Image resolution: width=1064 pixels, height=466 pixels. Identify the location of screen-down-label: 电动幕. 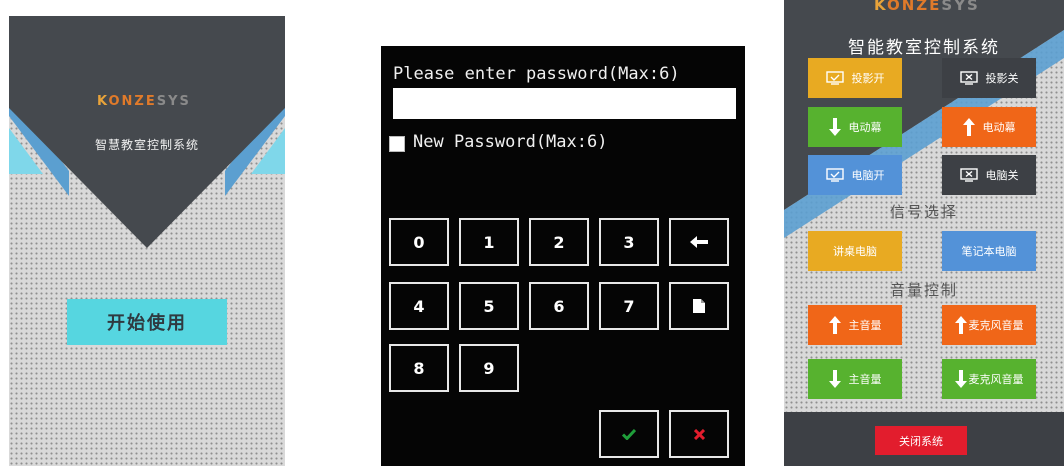
(865, 127).